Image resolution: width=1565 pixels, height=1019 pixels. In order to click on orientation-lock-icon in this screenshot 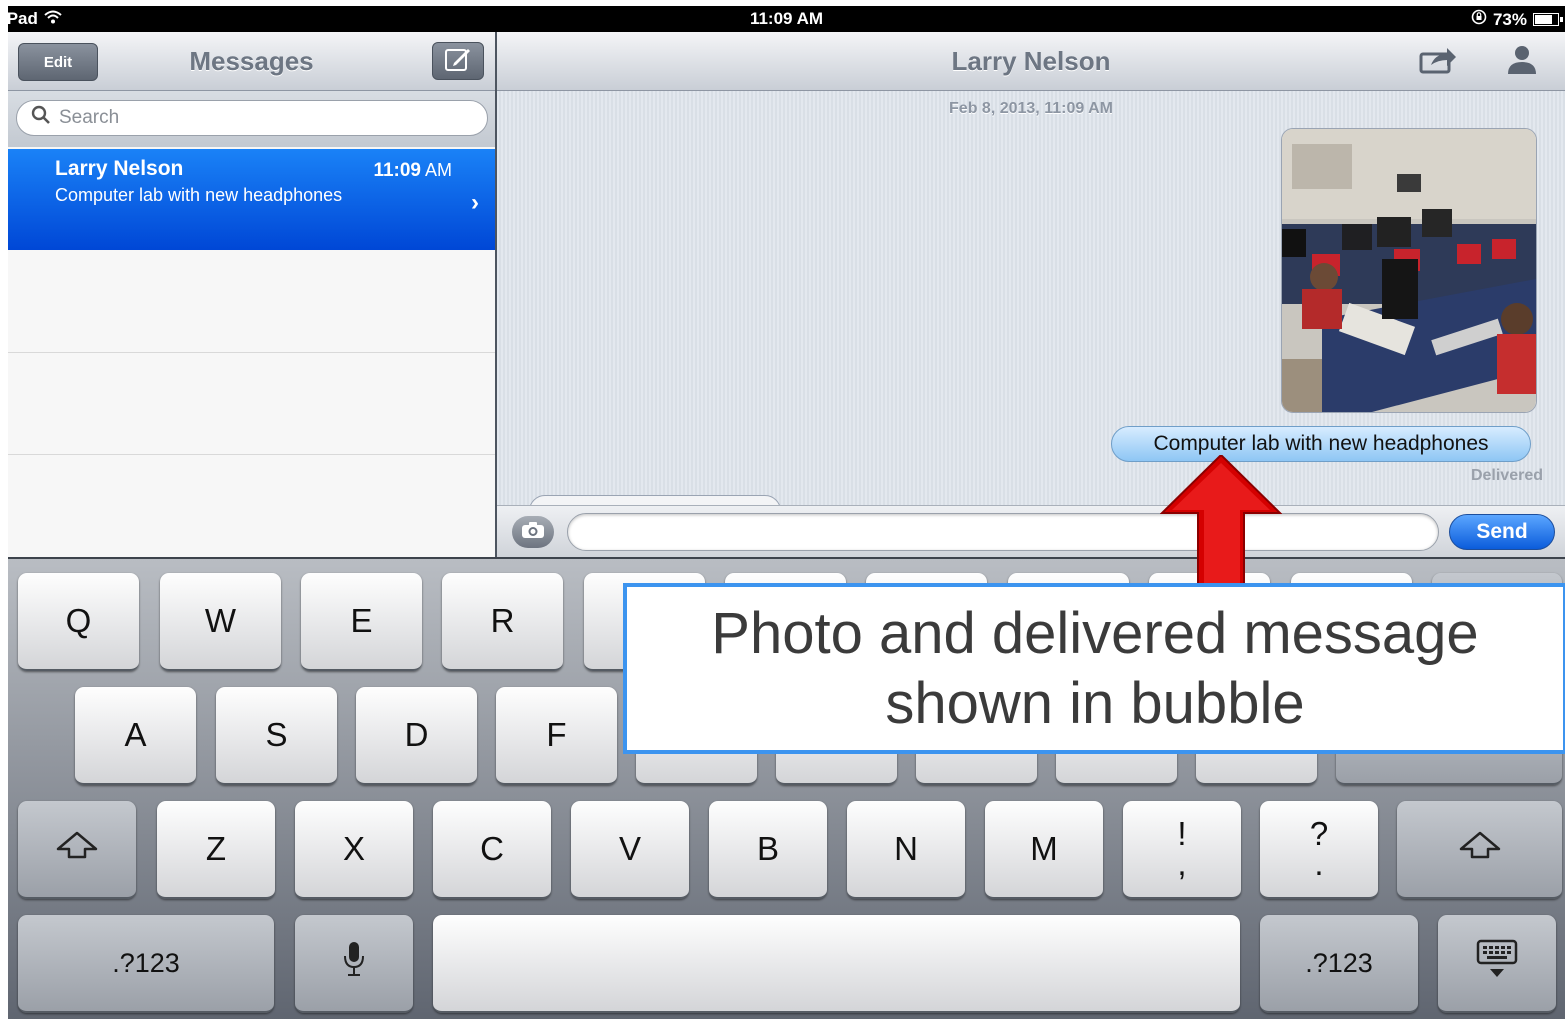, I will do `click(1479, 19)`.